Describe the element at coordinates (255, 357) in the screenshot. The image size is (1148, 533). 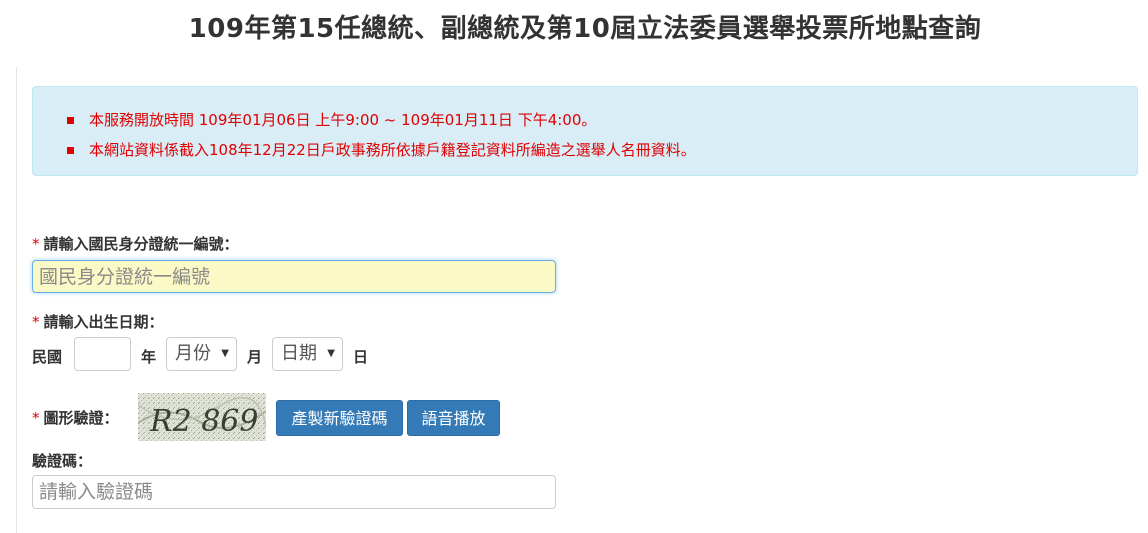
I see `month-unit: 月` at that location.